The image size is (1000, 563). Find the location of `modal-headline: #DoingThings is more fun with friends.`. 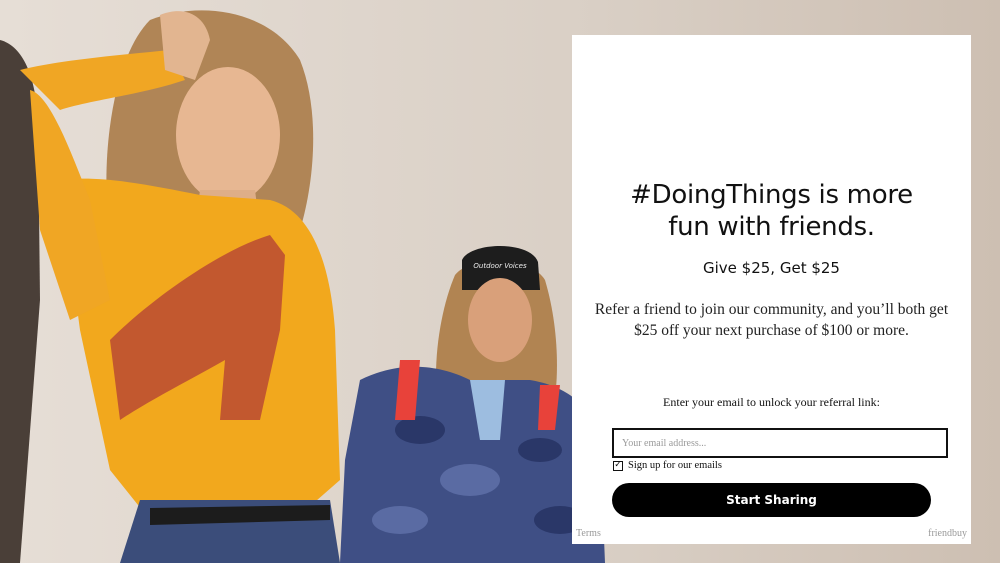

modal-headline: #DoingThings is more fun with friends. is located at coordinates (771, 211).